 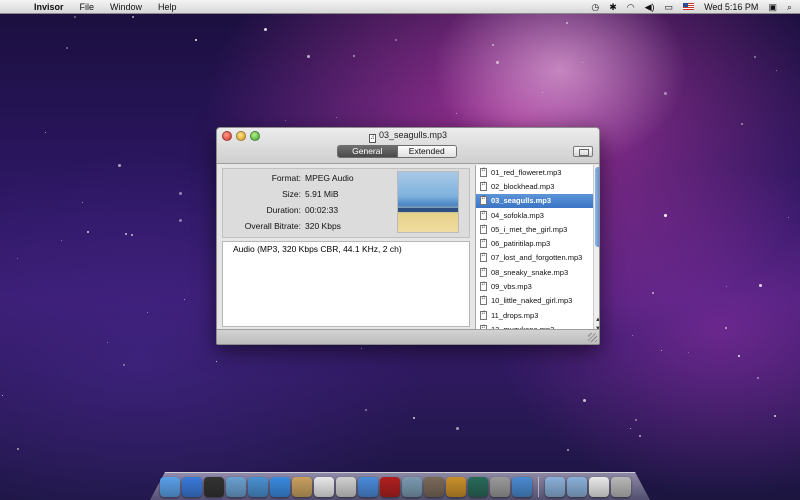 I want to click on file-name: 03_seagulls.mp3, so click(x=521, y=201).